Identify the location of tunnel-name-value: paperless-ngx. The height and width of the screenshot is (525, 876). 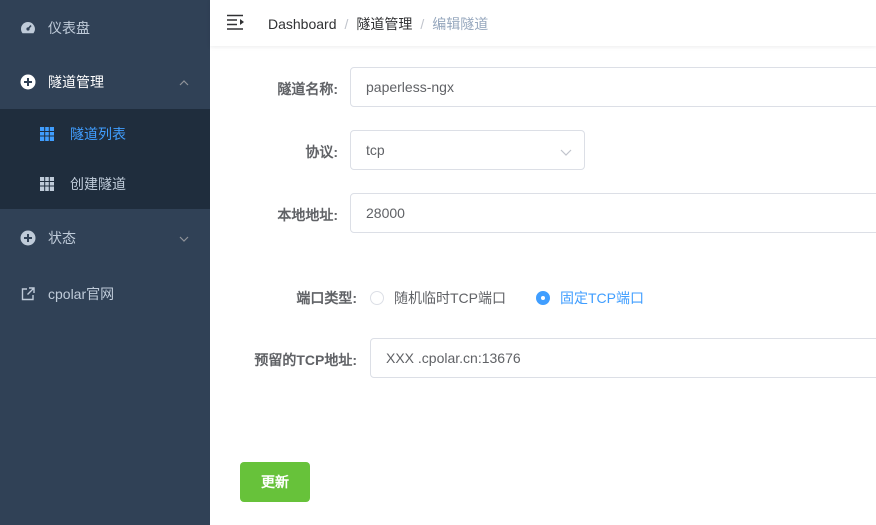
(410, 87).